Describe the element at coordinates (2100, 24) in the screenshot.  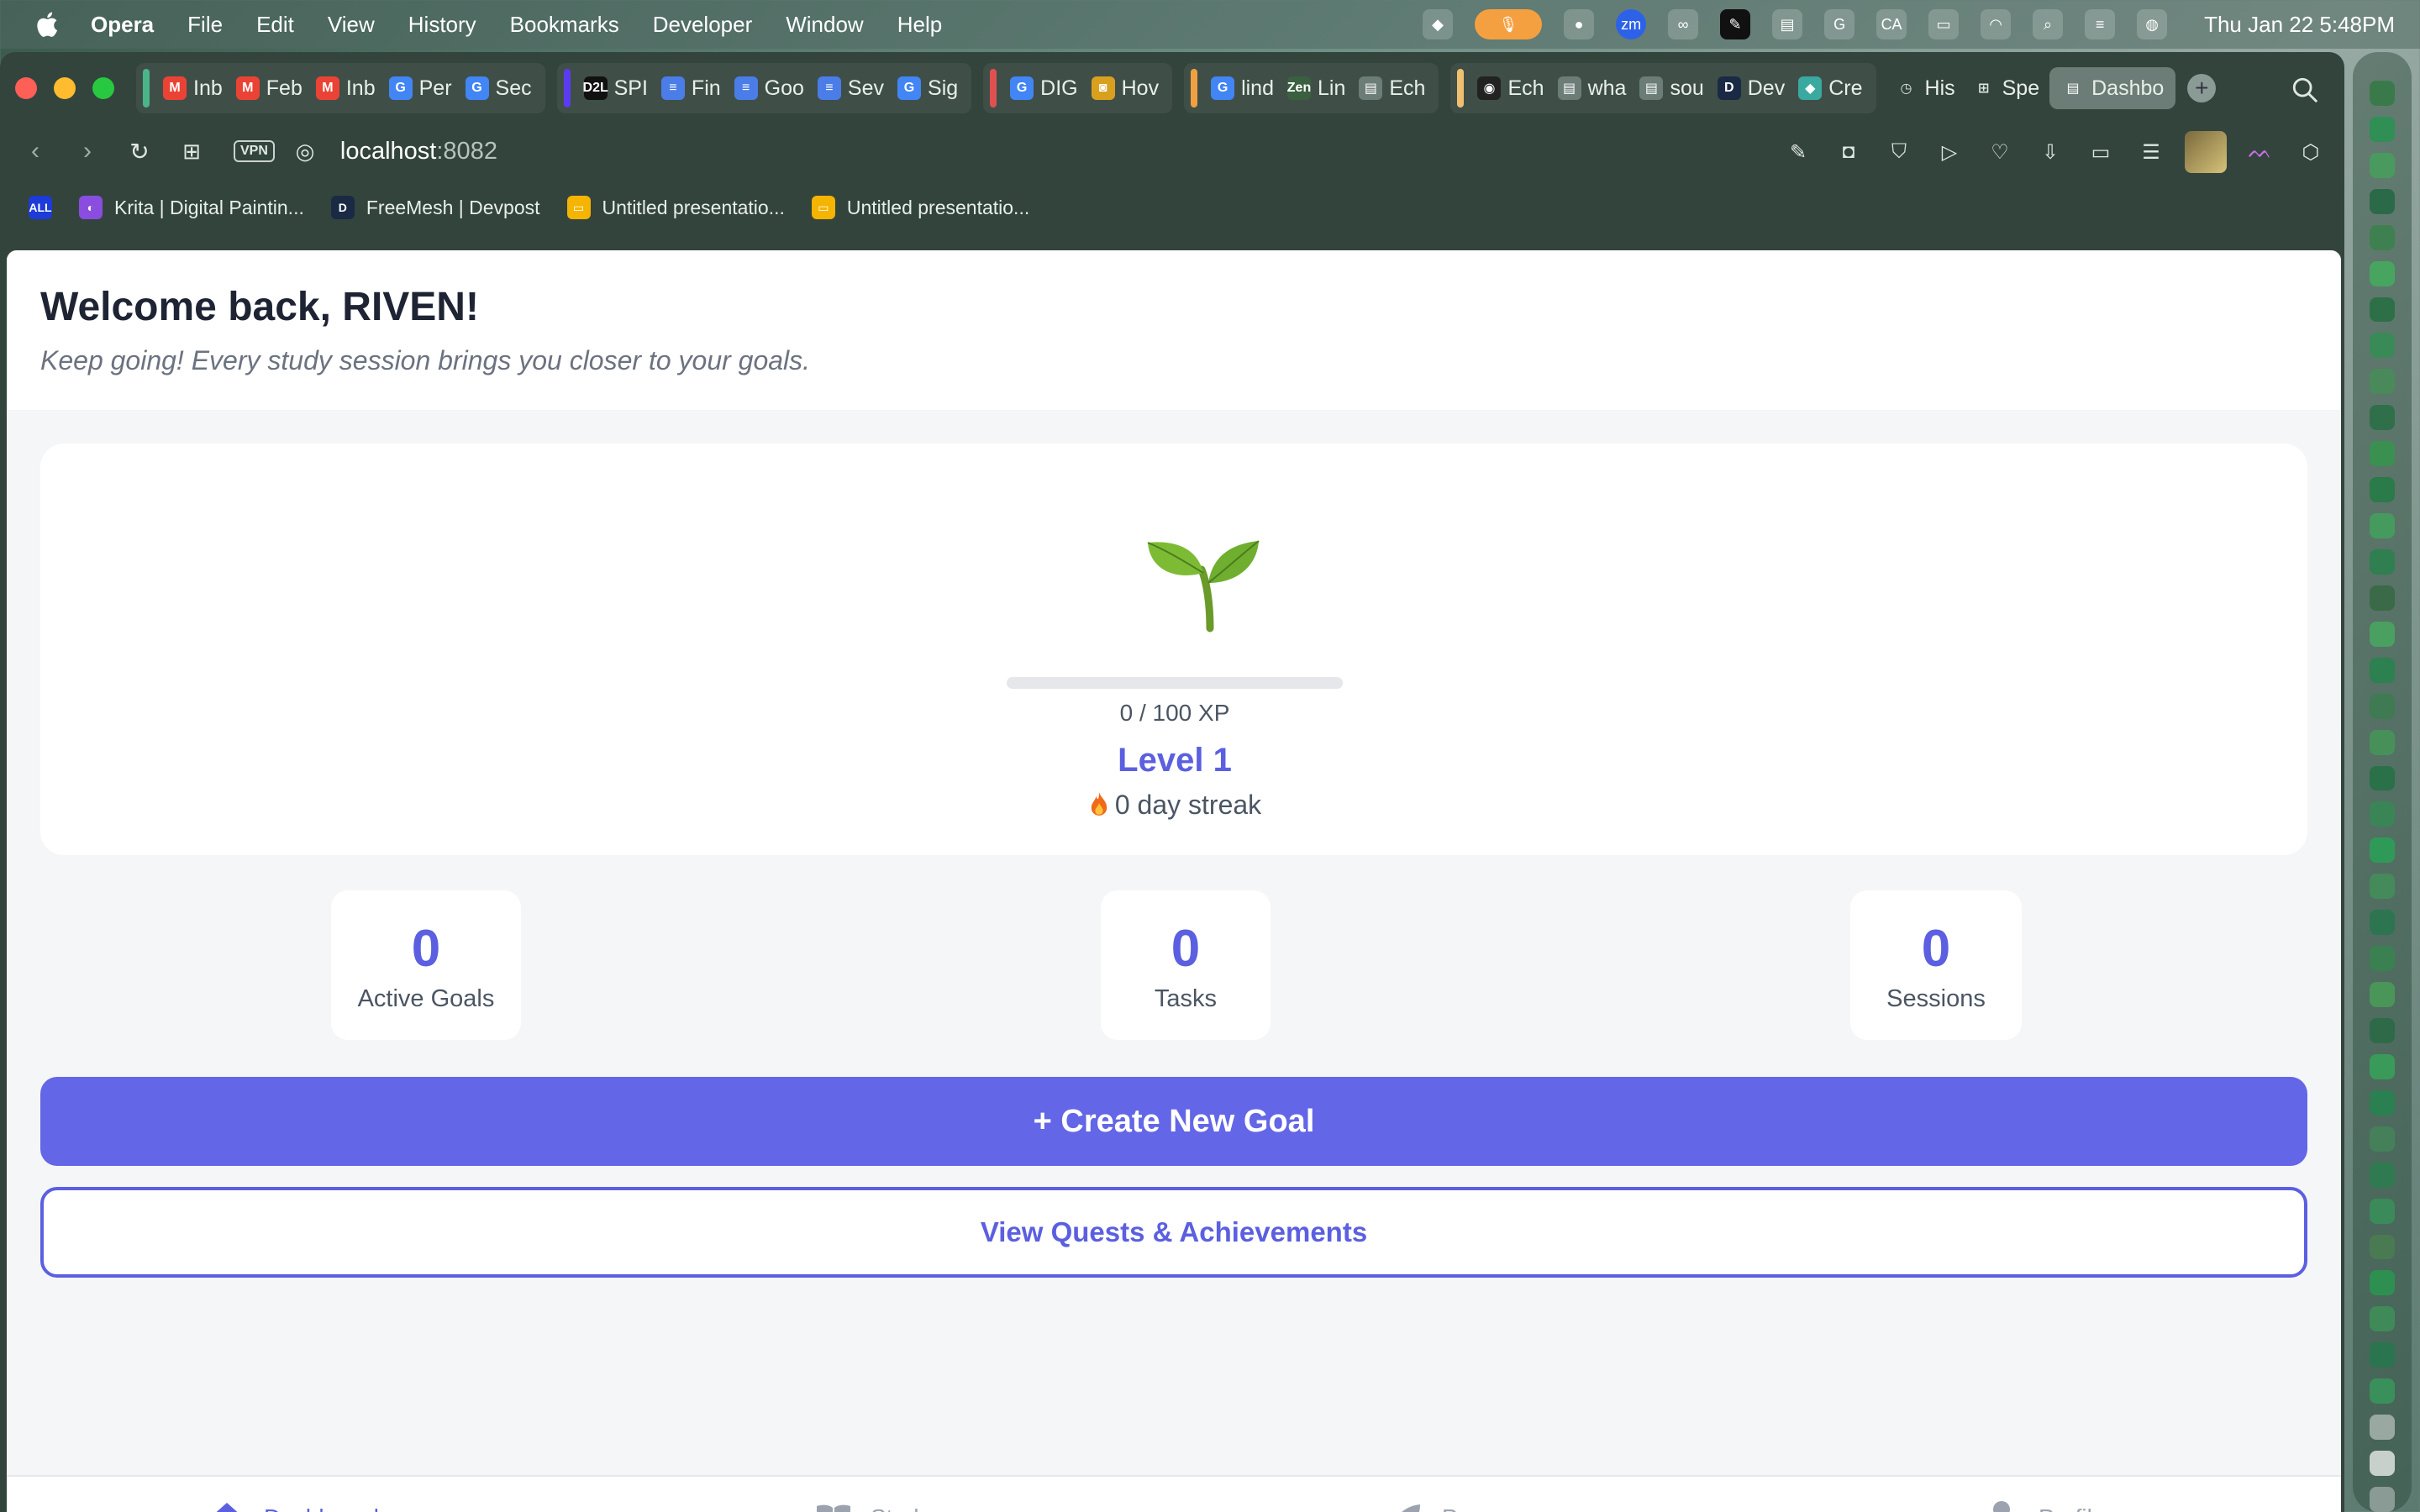
I see `control-center-icon: ≡` at that location.